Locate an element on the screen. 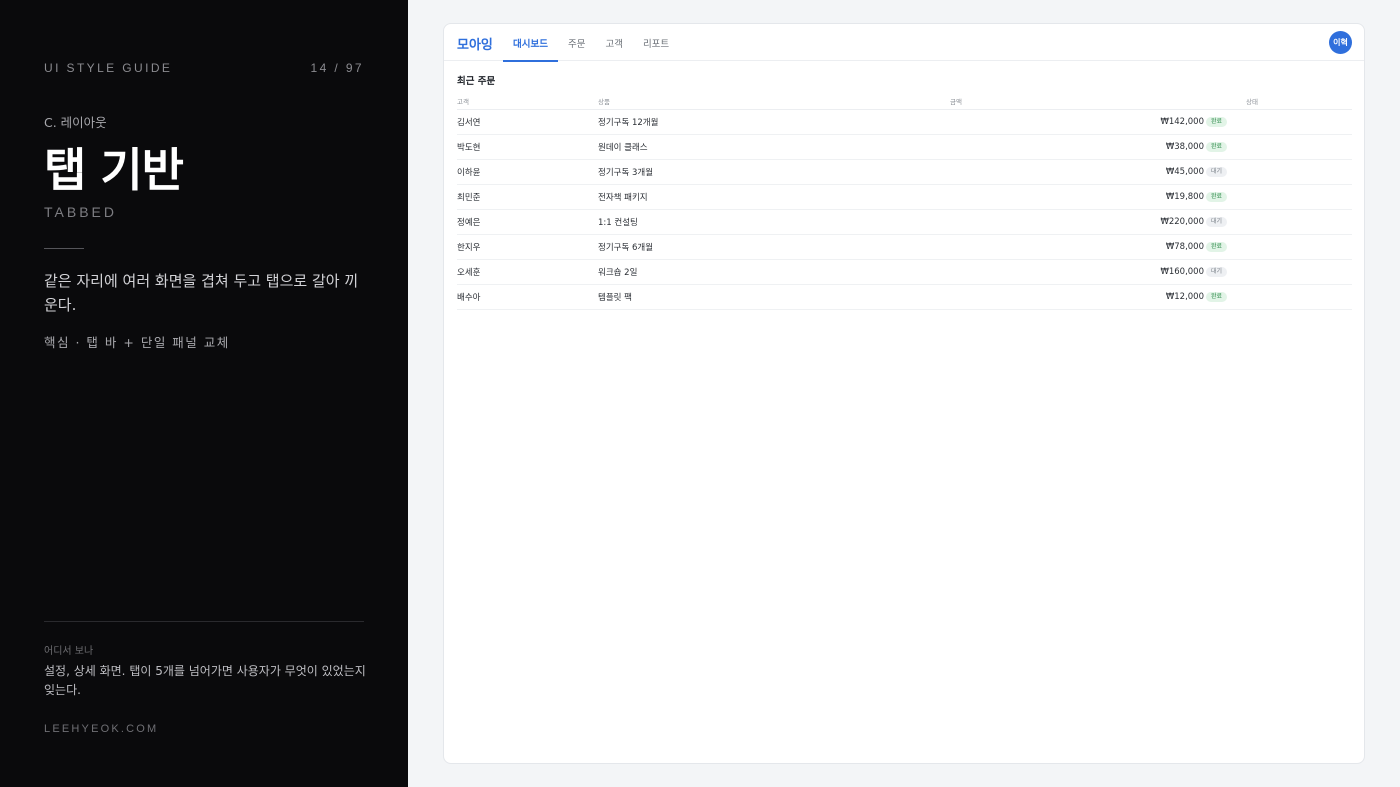  cell-customer: 최민준 is located at coordinates (527, 197).